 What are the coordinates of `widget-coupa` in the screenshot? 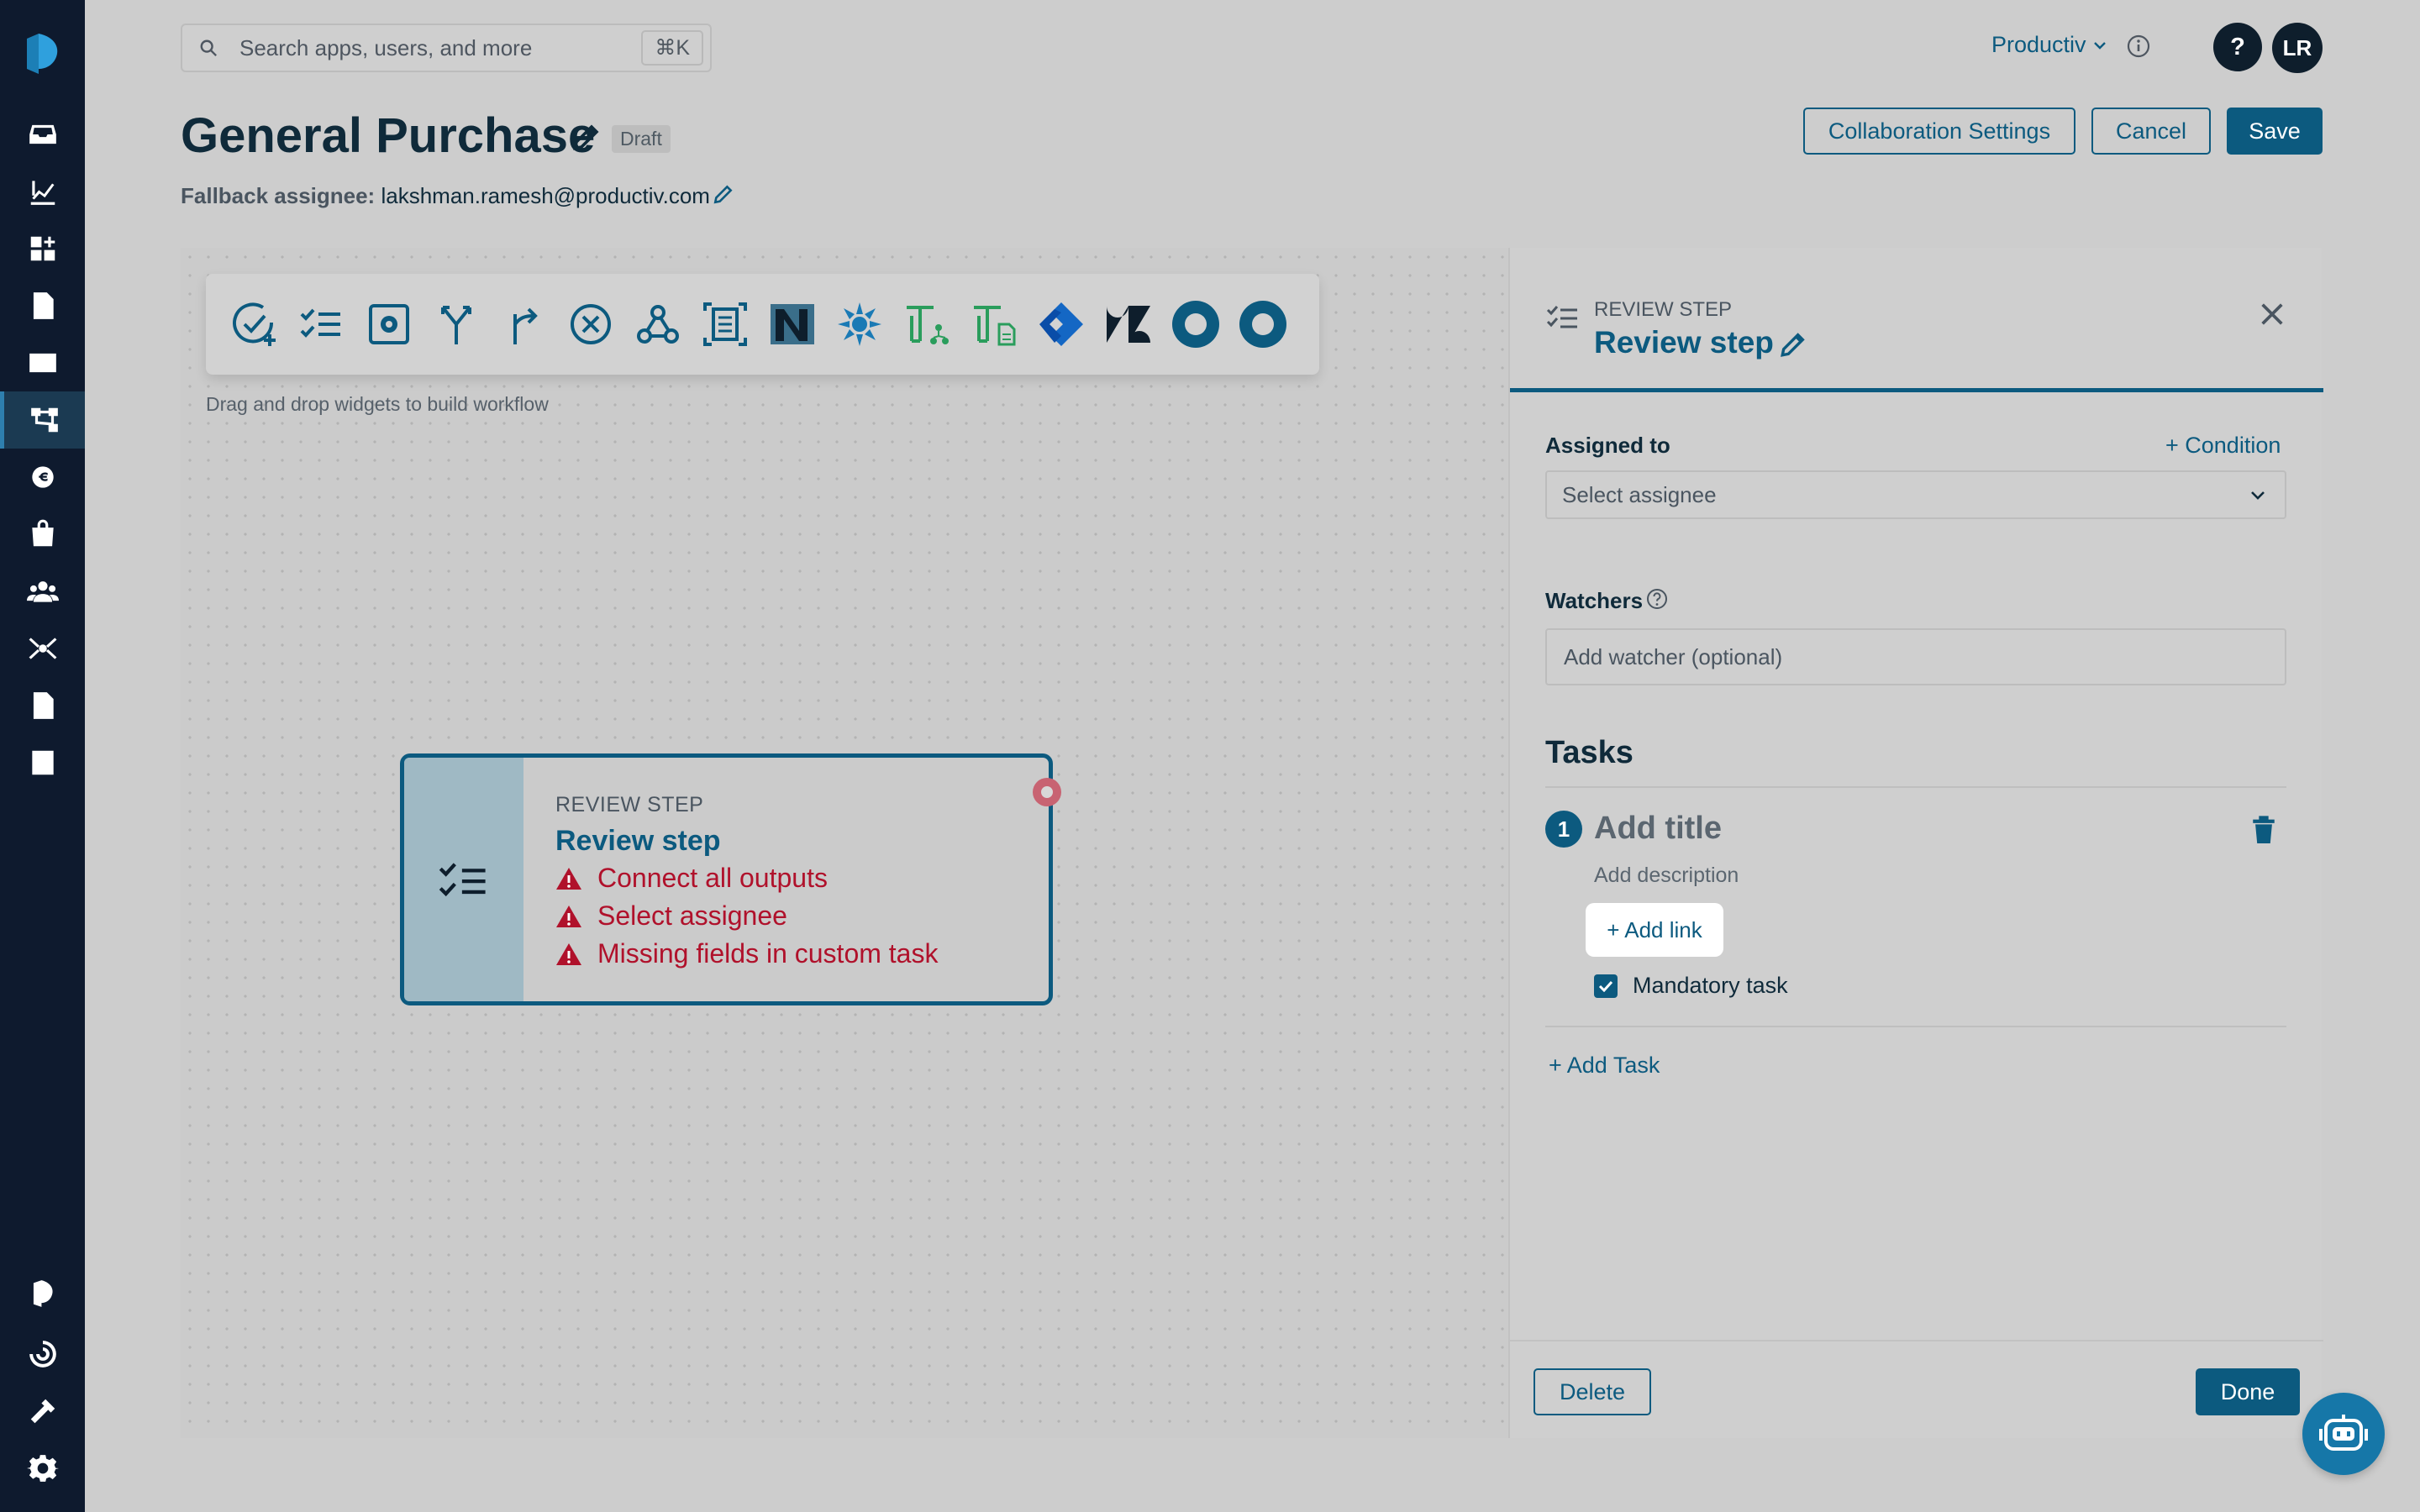 It's located at (859, 324).